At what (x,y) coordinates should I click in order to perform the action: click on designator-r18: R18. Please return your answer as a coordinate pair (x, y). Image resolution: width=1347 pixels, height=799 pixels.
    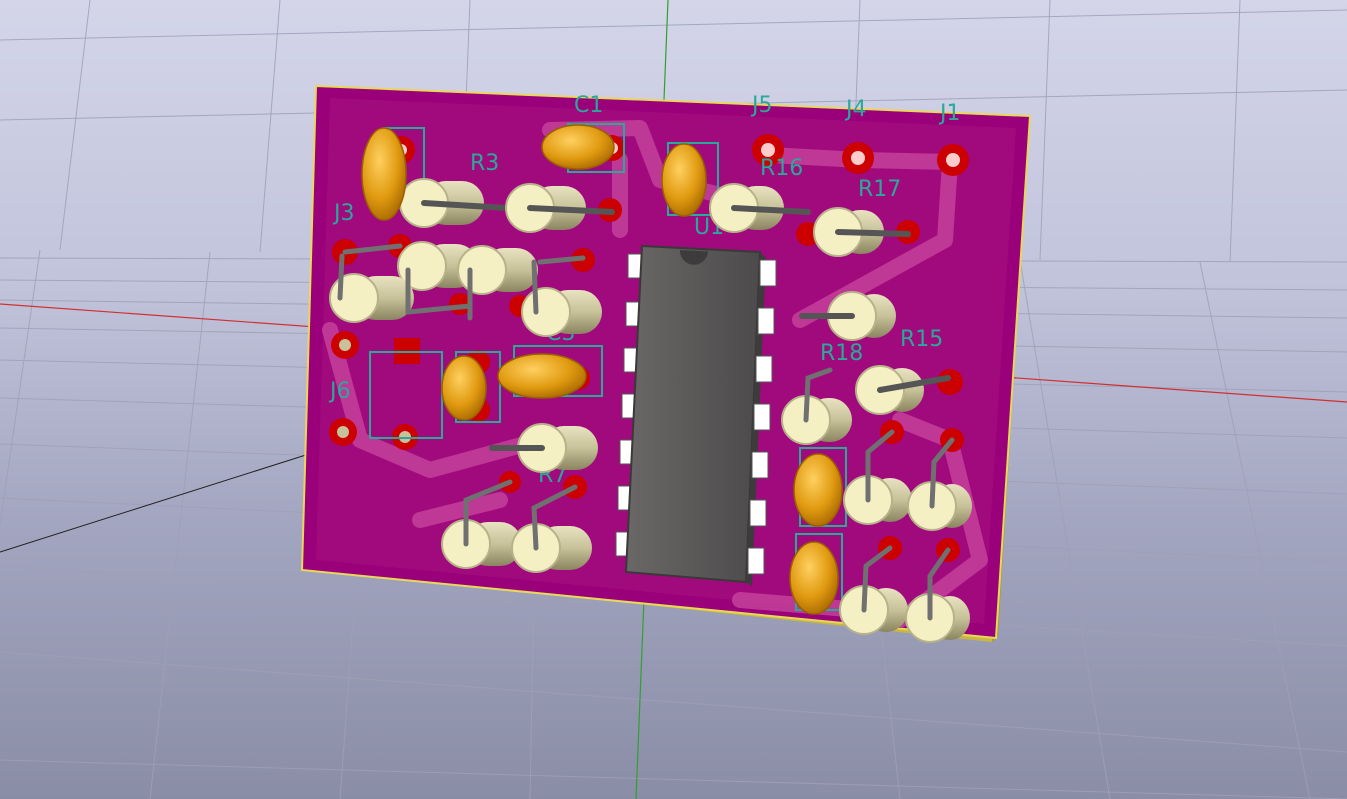
    Looking at the image, I should click on (841, 353).